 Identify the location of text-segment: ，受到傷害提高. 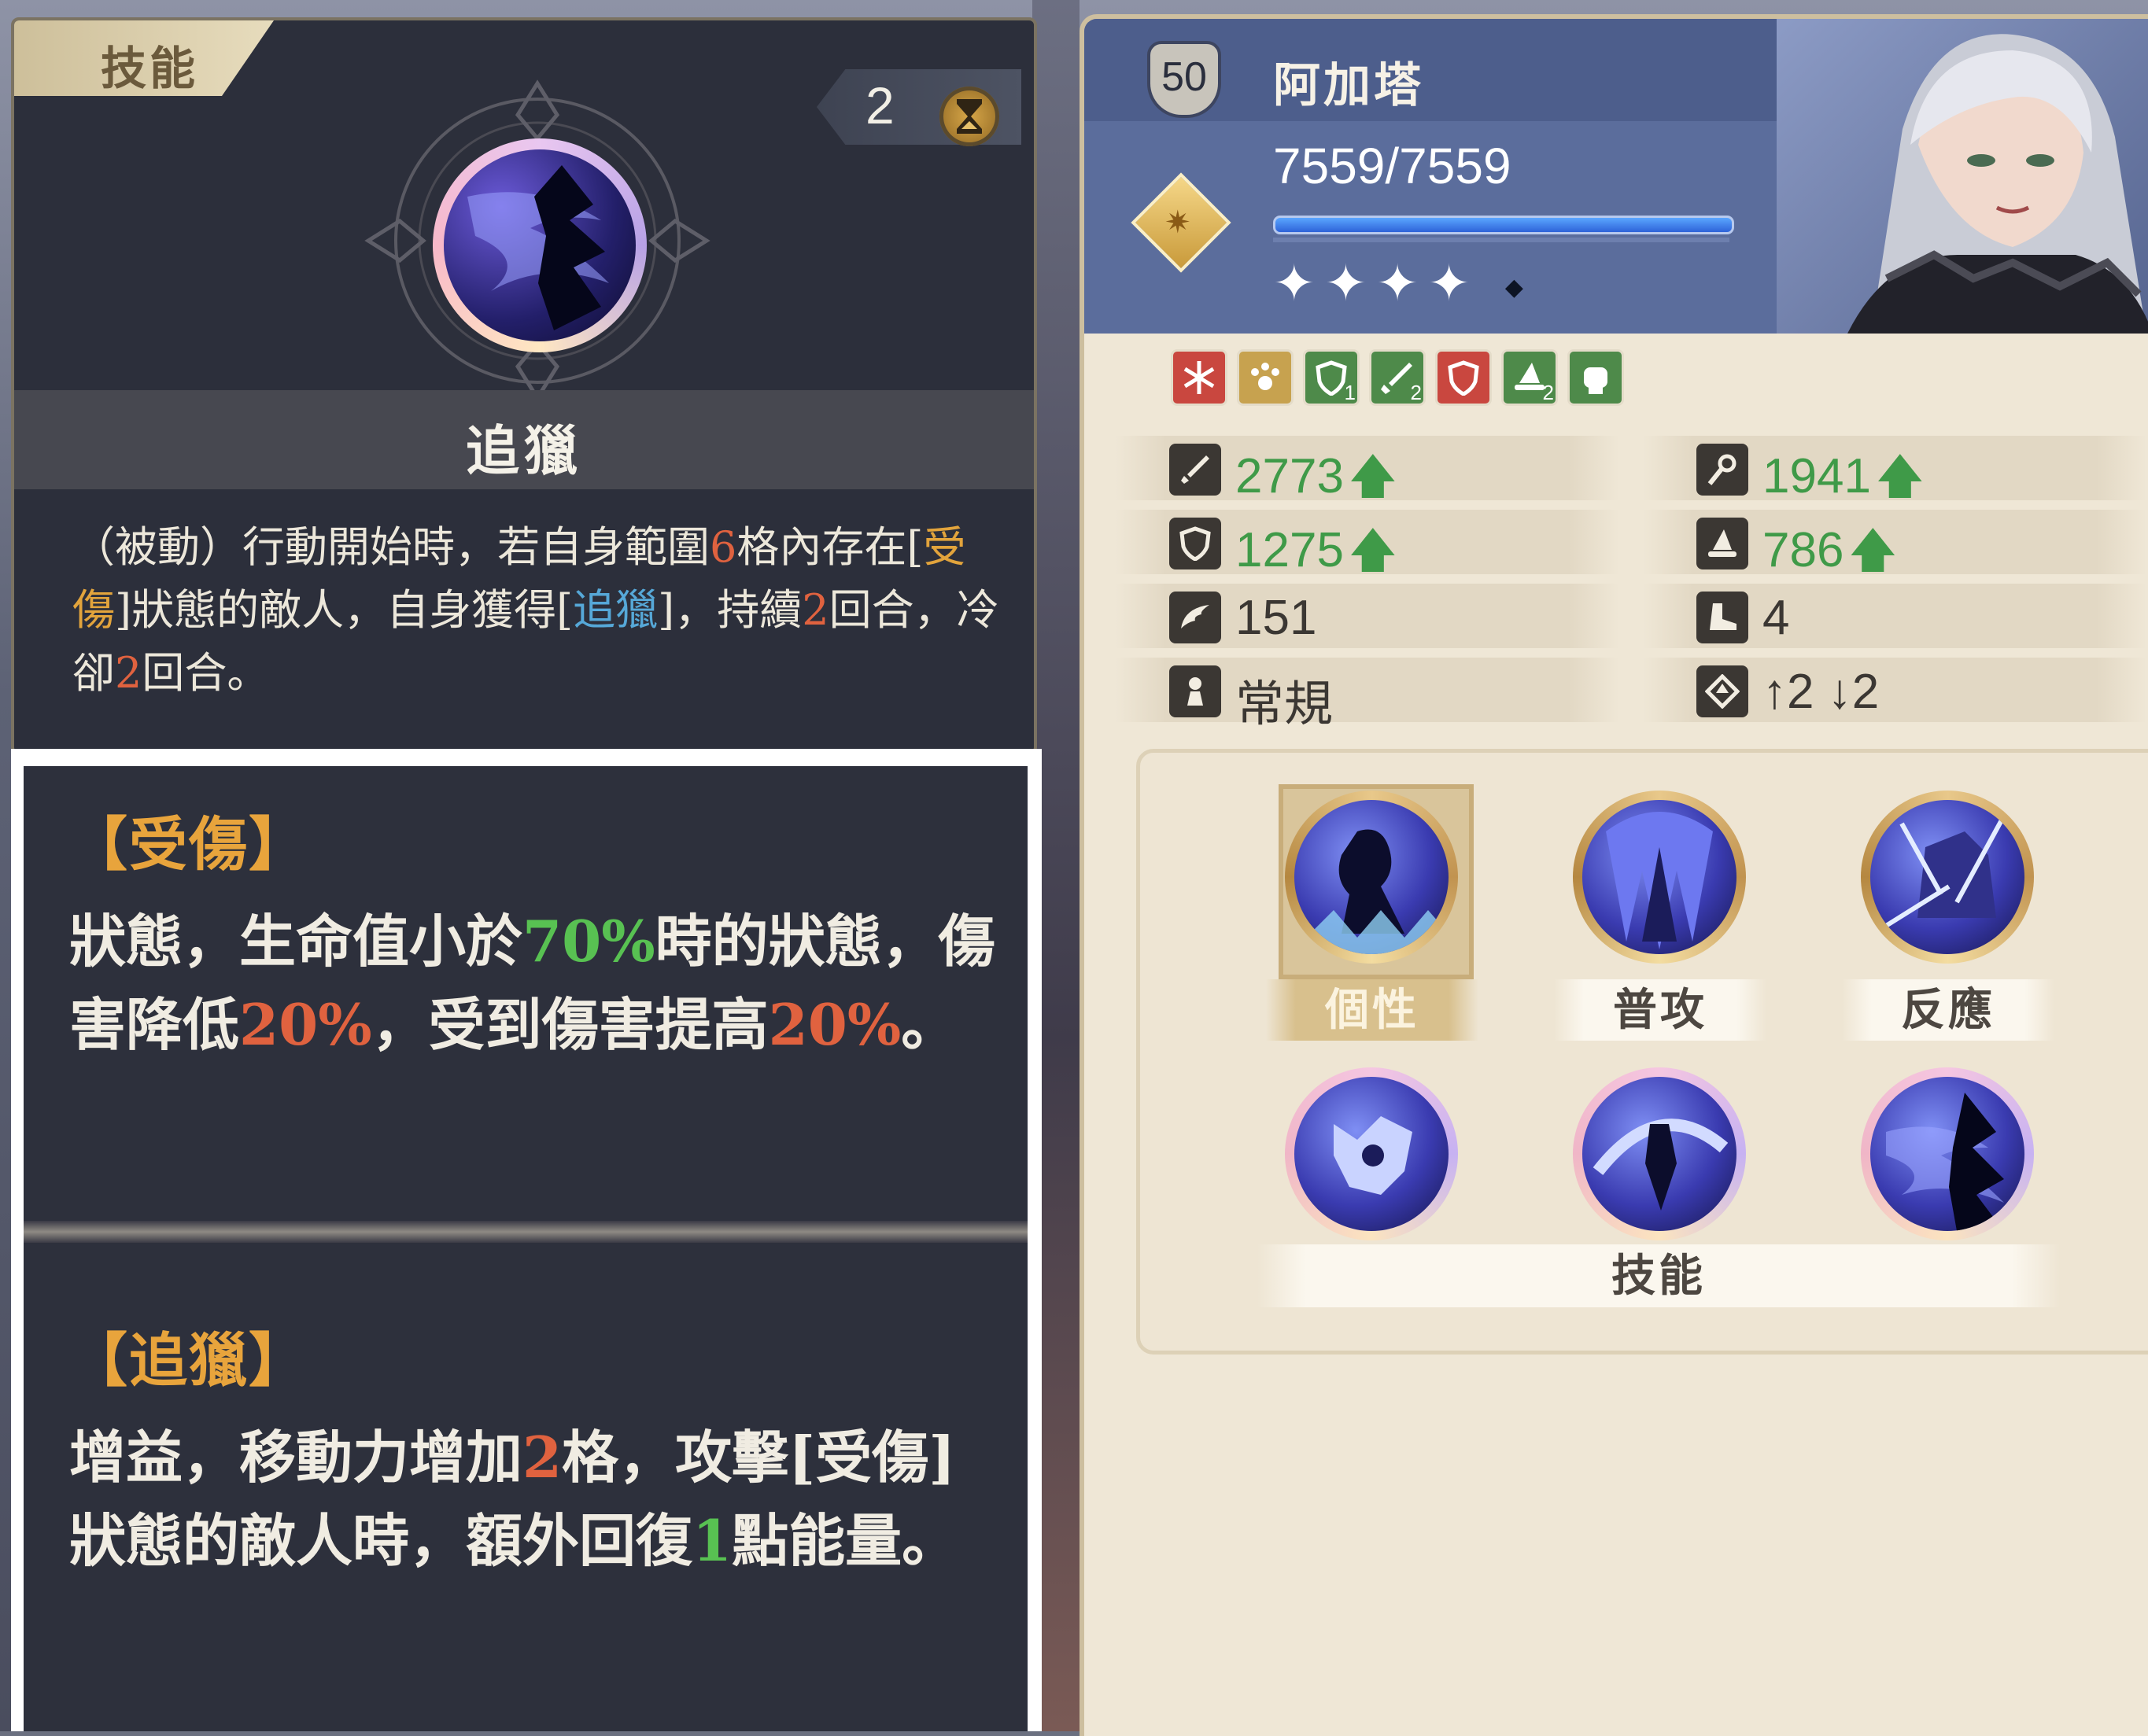
(570, 1025).